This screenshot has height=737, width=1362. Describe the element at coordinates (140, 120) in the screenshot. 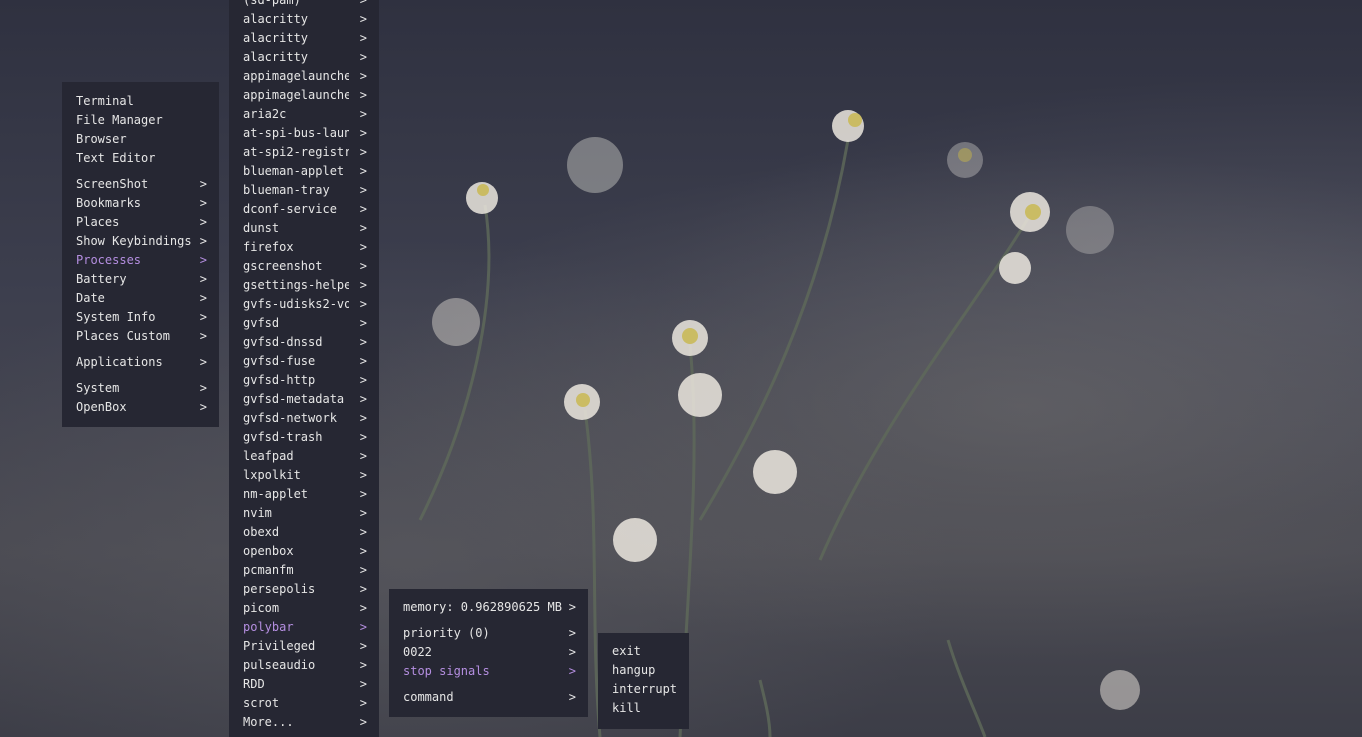

I see `menu-item-file-manager: File Manager` at that location.